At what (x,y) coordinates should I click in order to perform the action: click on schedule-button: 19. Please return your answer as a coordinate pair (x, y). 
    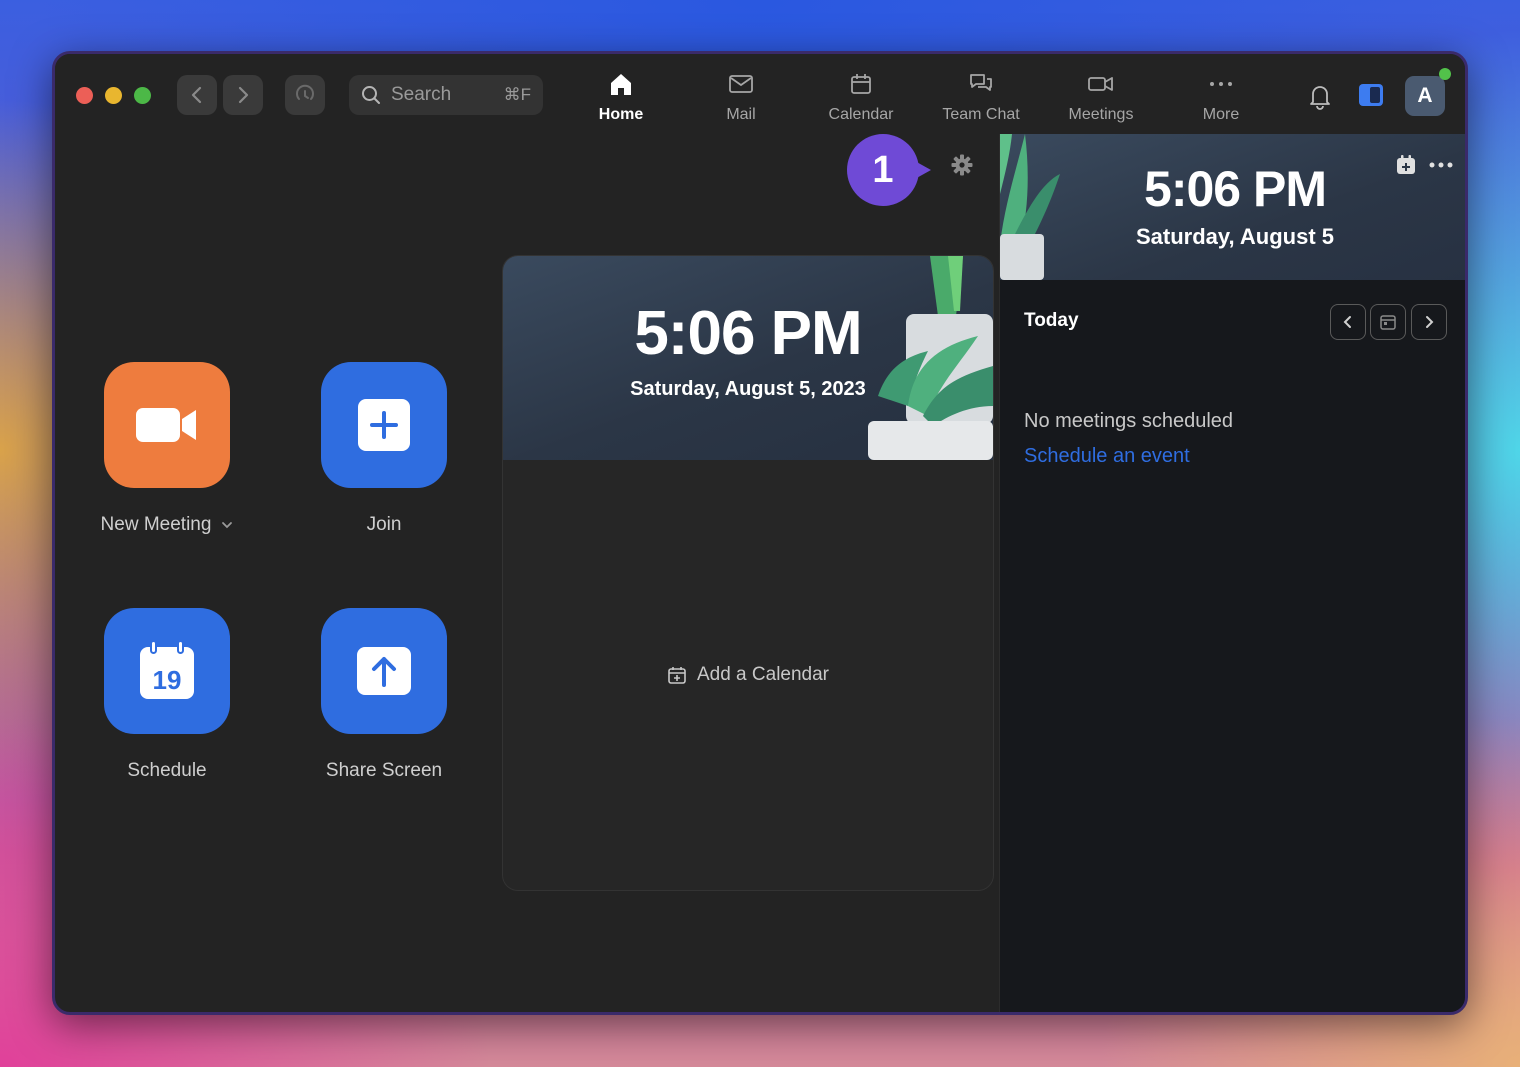
    Looking at the image, I should click on (167, 671).